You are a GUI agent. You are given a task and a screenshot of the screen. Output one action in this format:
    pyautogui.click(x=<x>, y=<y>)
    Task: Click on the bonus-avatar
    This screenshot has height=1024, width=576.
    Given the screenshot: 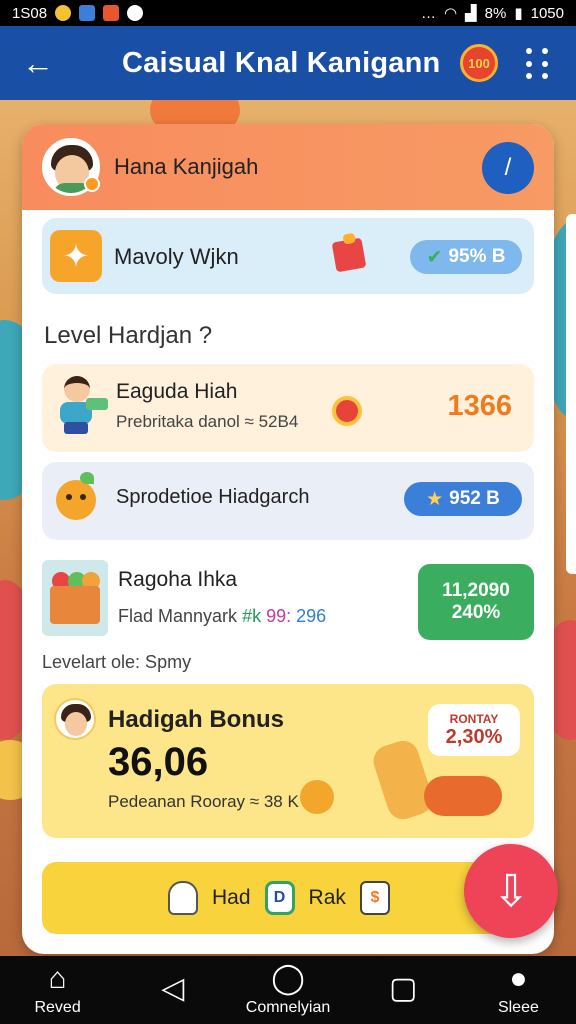 What is the action you would take?
    pyautogui.click(x=75, y=719)
    